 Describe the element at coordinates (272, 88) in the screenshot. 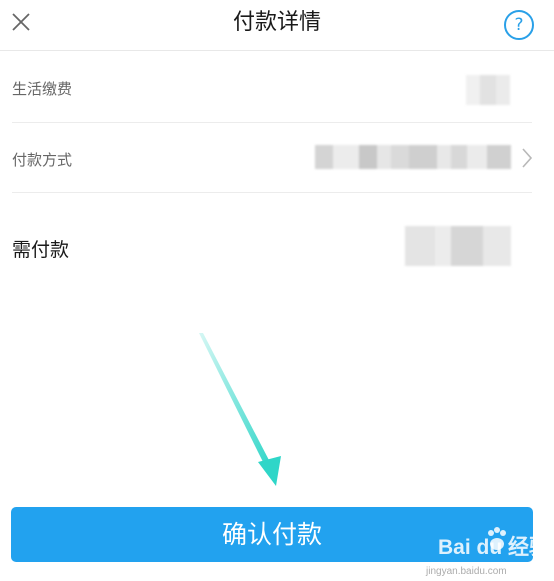

I see `service-row: 生活缴费` at that location.